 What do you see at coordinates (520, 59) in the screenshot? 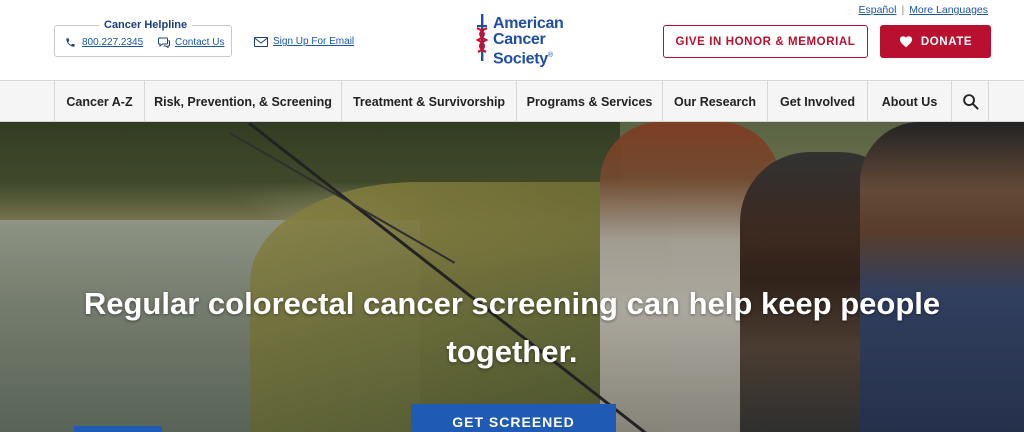
I see `logo-society-word: Society` at bounding box center [520, 59].